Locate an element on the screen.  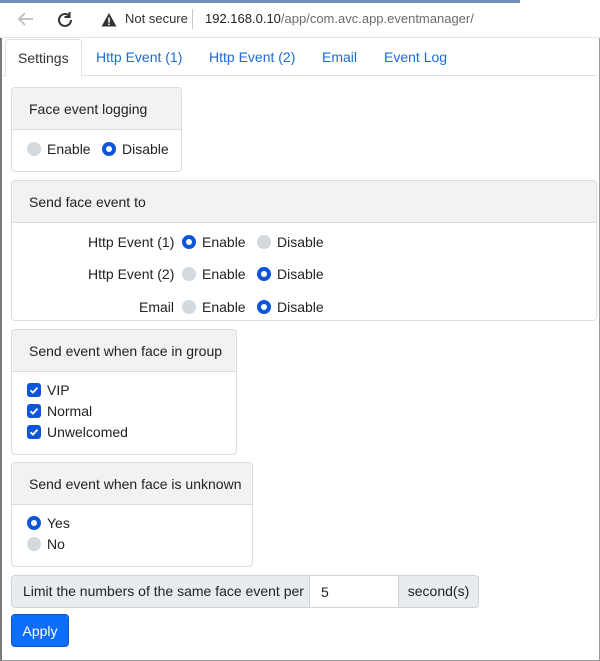
send-to-email-disable-label: Disable is located at coordinates (300, 307).